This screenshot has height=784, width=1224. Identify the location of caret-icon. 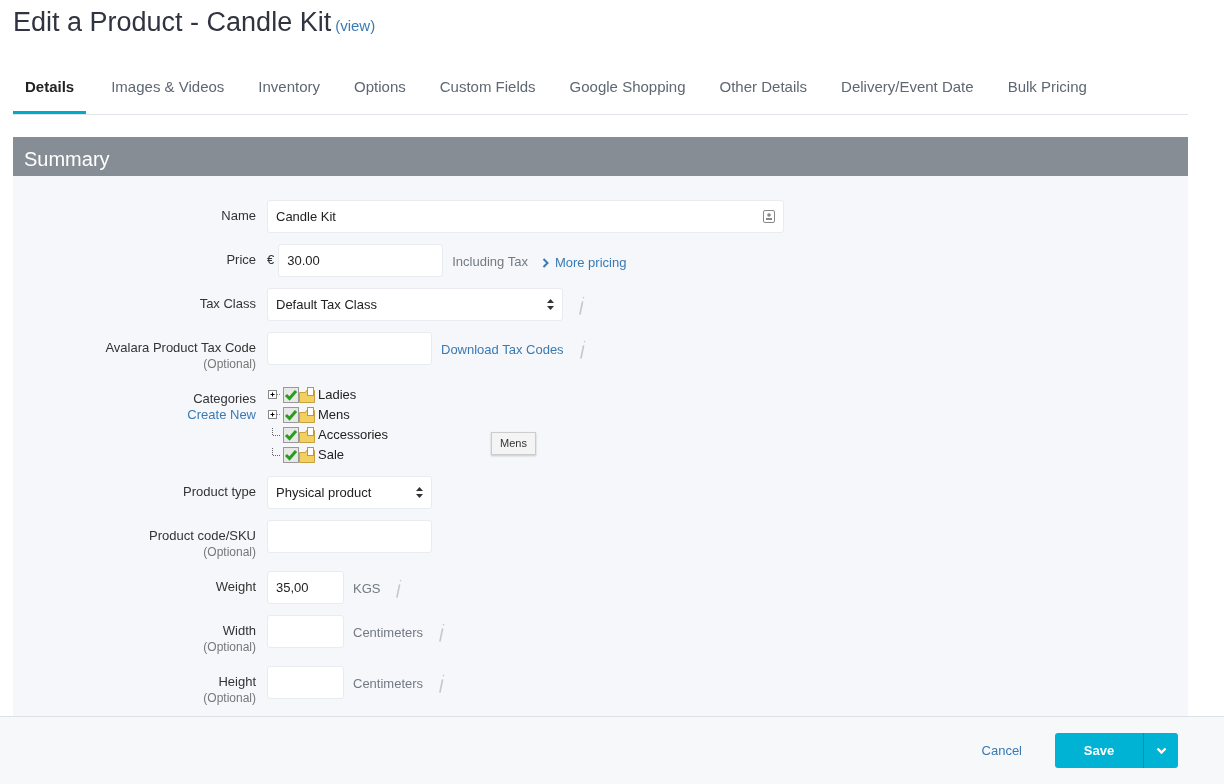
(1161, 750).